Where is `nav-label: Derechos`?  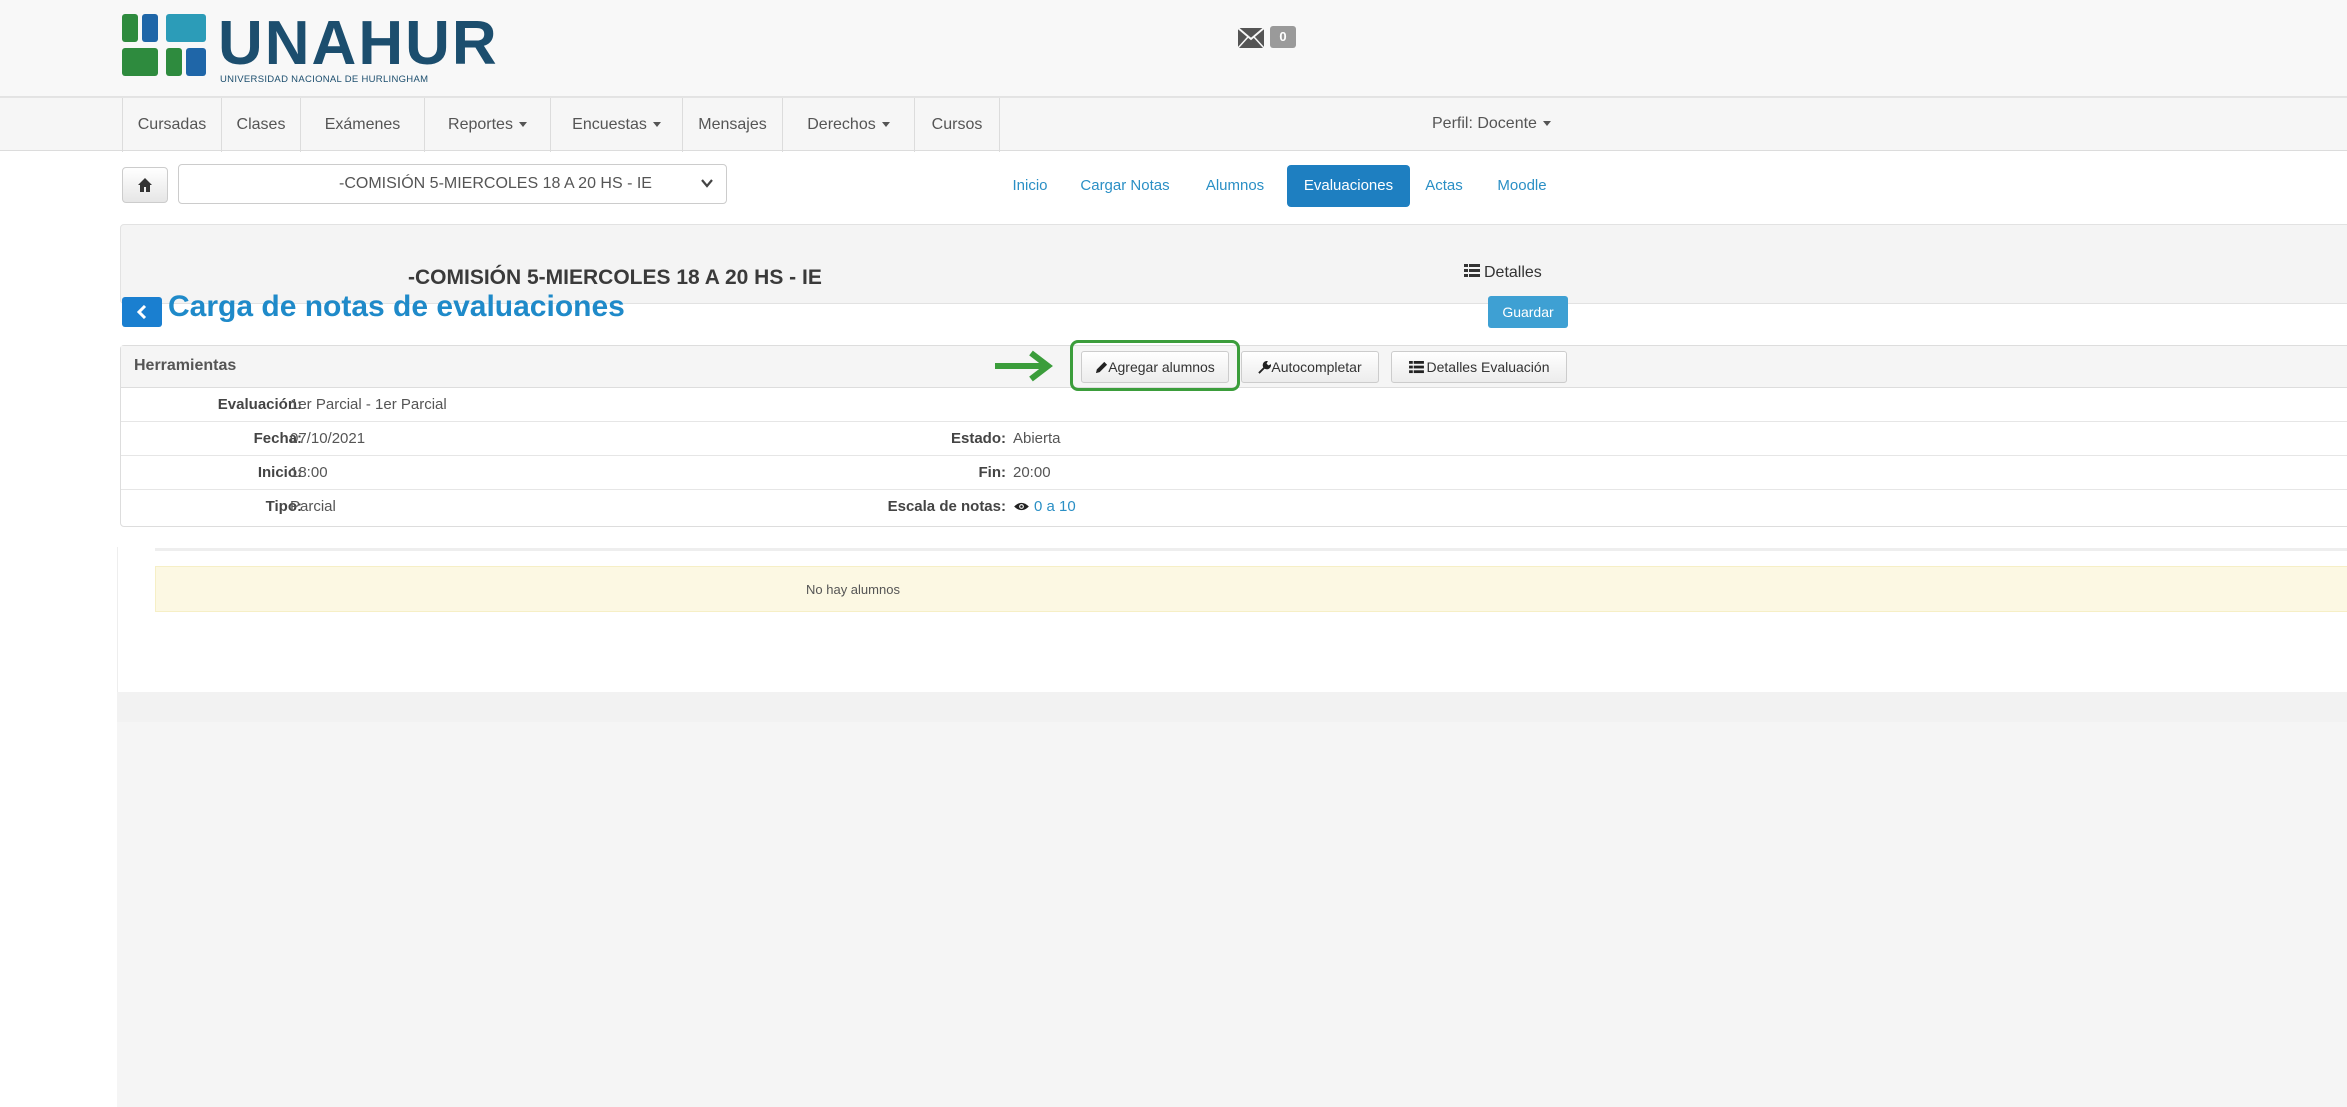
nav-label: Derechos is located at coordinates (841, 124).